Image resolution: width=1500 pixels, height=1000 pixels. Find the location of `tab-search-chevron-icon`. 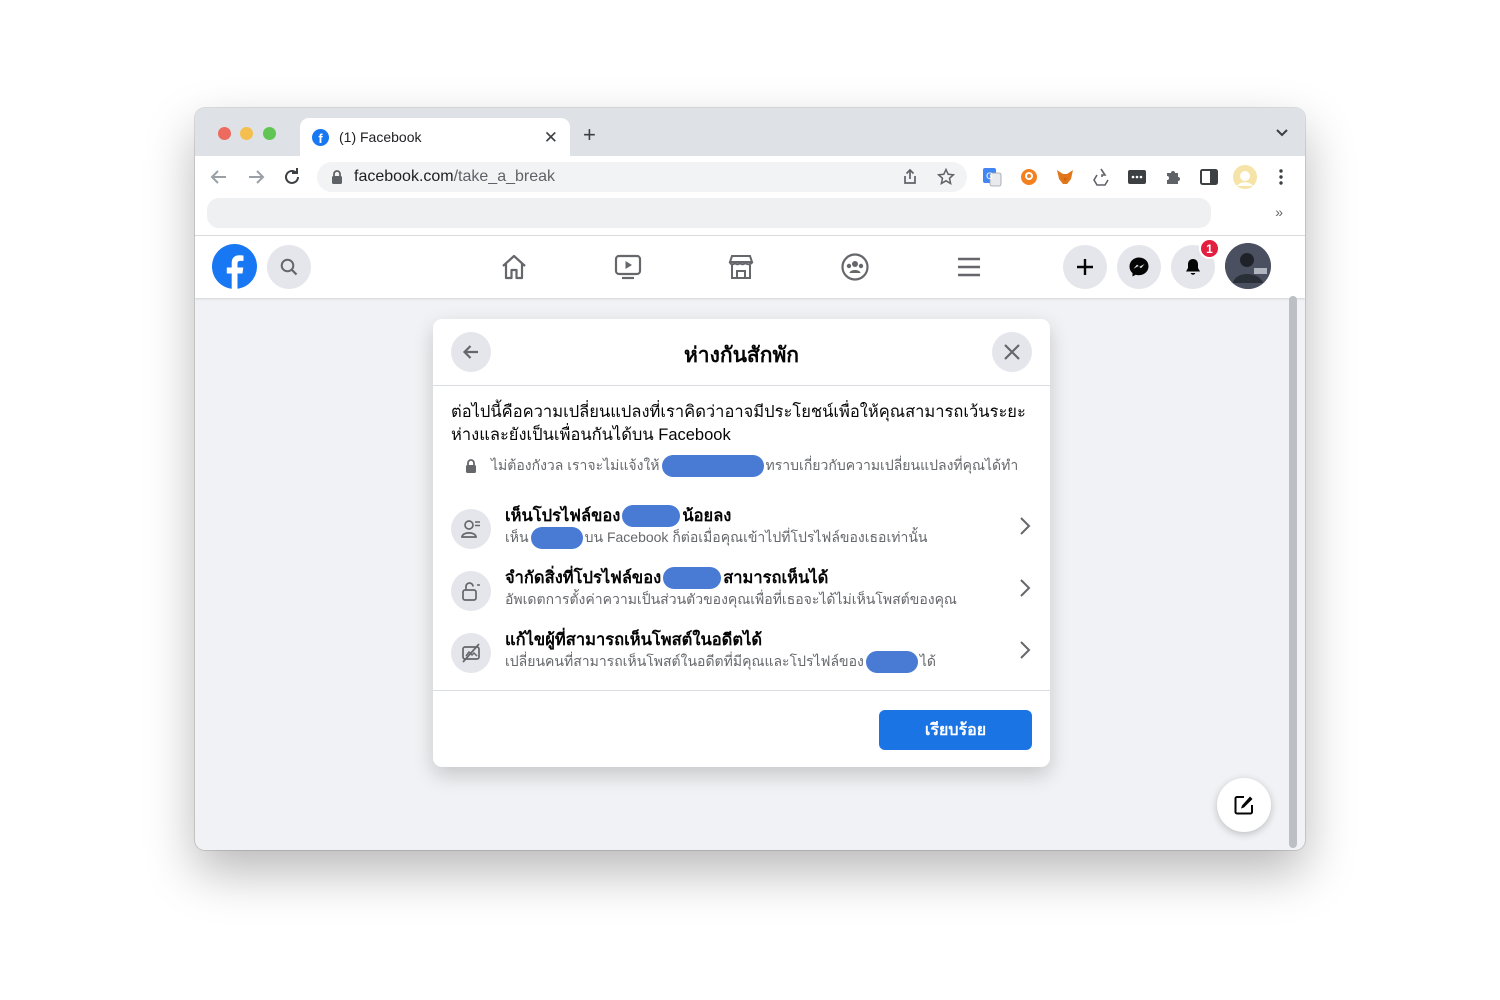

tab-search-chevron-icon is located at coordinates (1282, 133).